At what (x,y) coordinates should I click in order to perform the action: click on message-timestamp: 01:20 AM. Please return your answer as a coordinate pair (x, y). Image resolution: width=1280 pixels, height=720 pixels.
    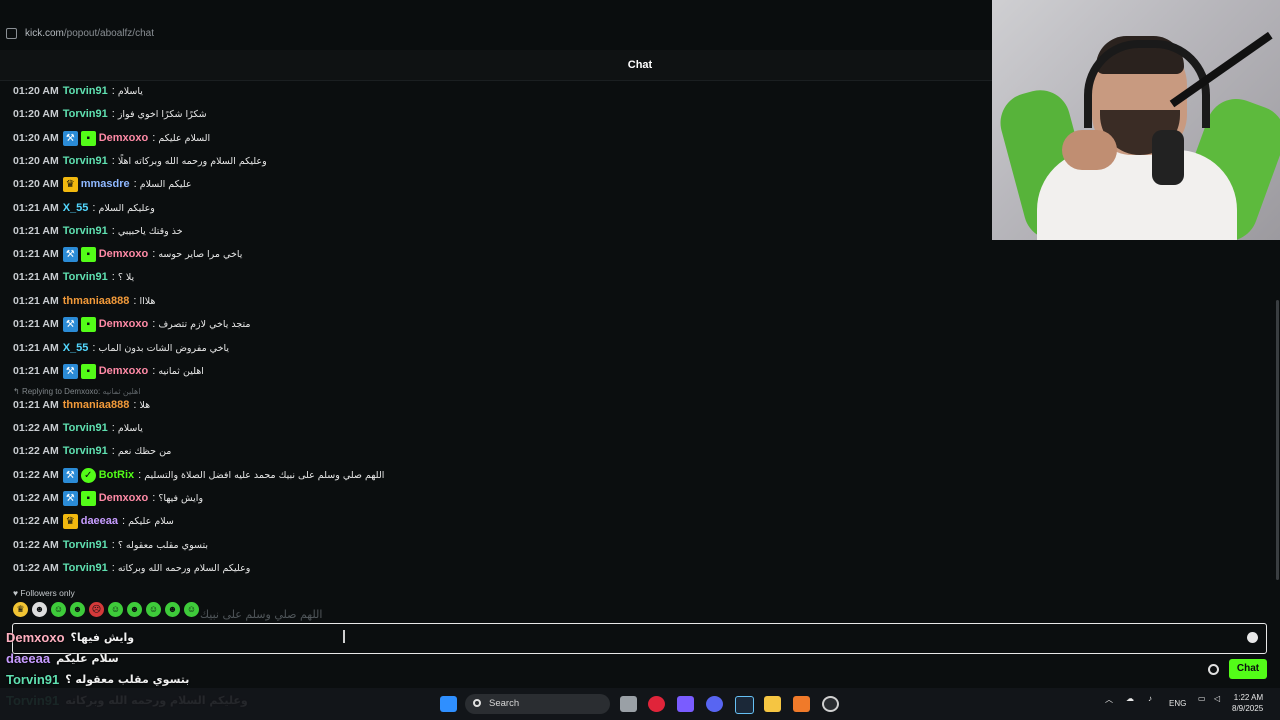
    Looking at the image, I should click on (36, 184).